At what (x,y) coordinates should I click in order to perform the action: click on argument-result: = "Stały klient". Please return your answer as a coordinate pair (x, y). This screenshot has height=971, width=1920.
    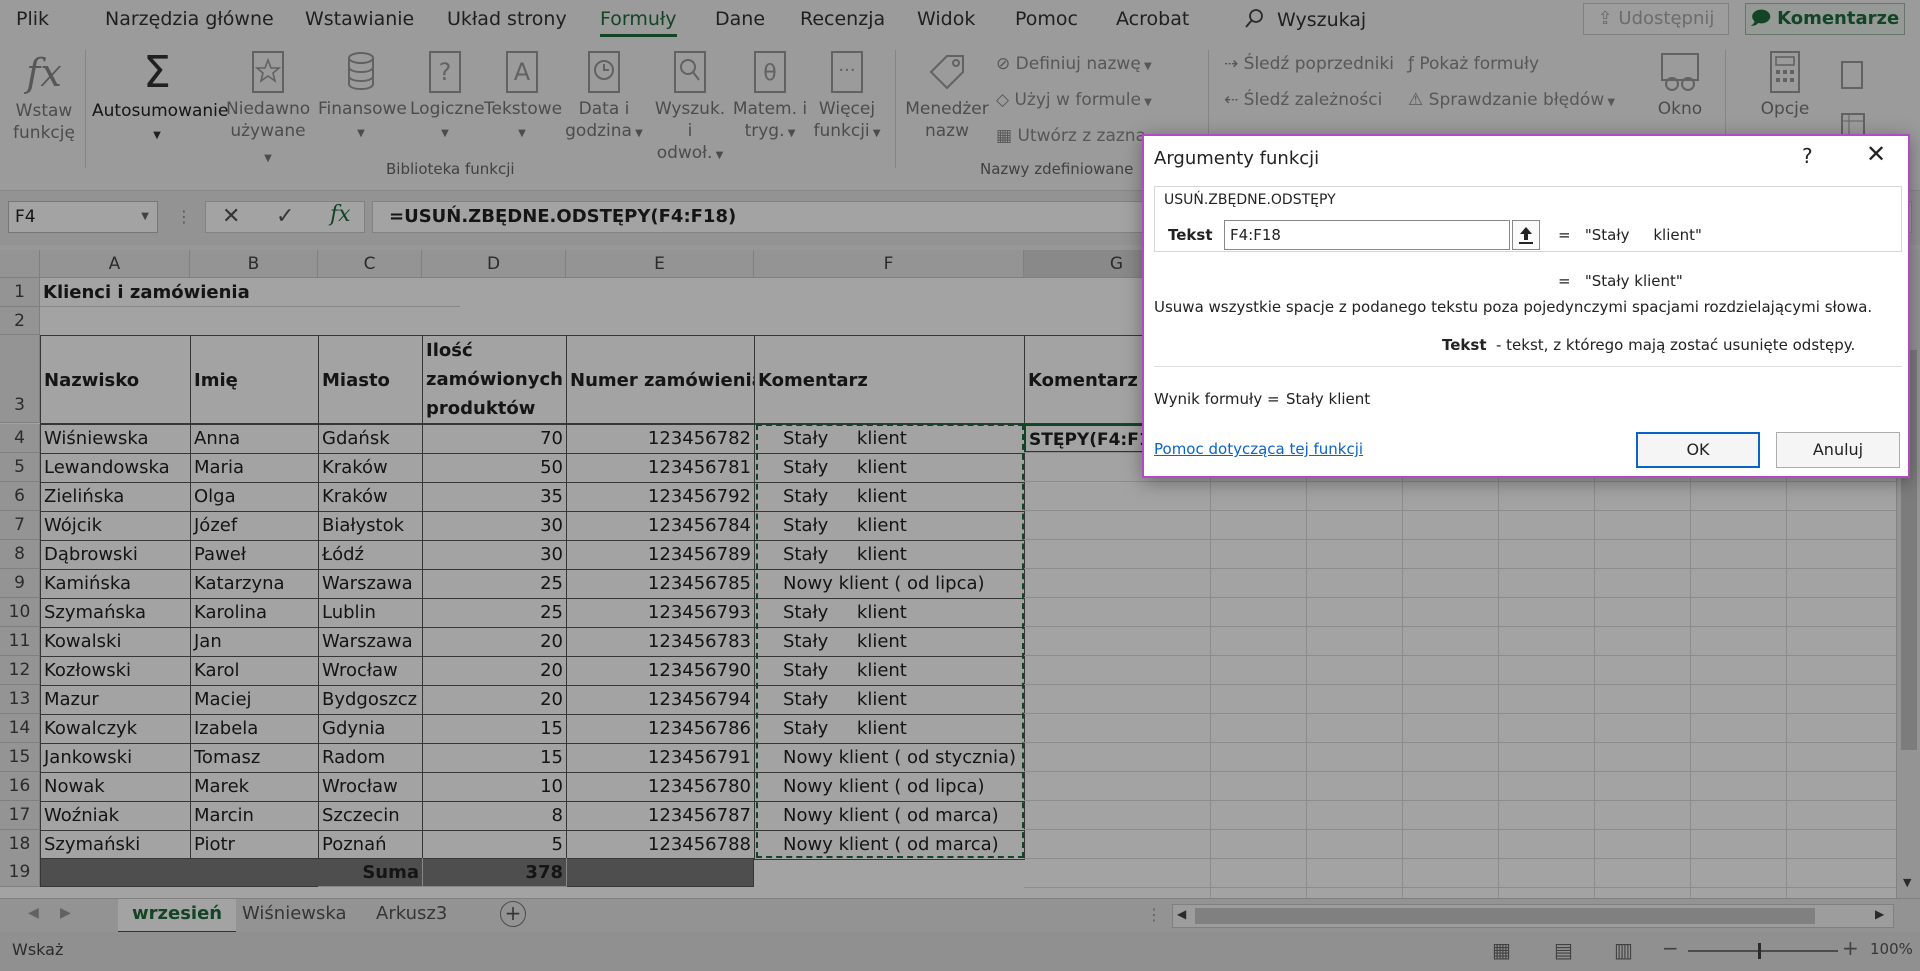
    Looking at the image, I should click on (1630, 235).